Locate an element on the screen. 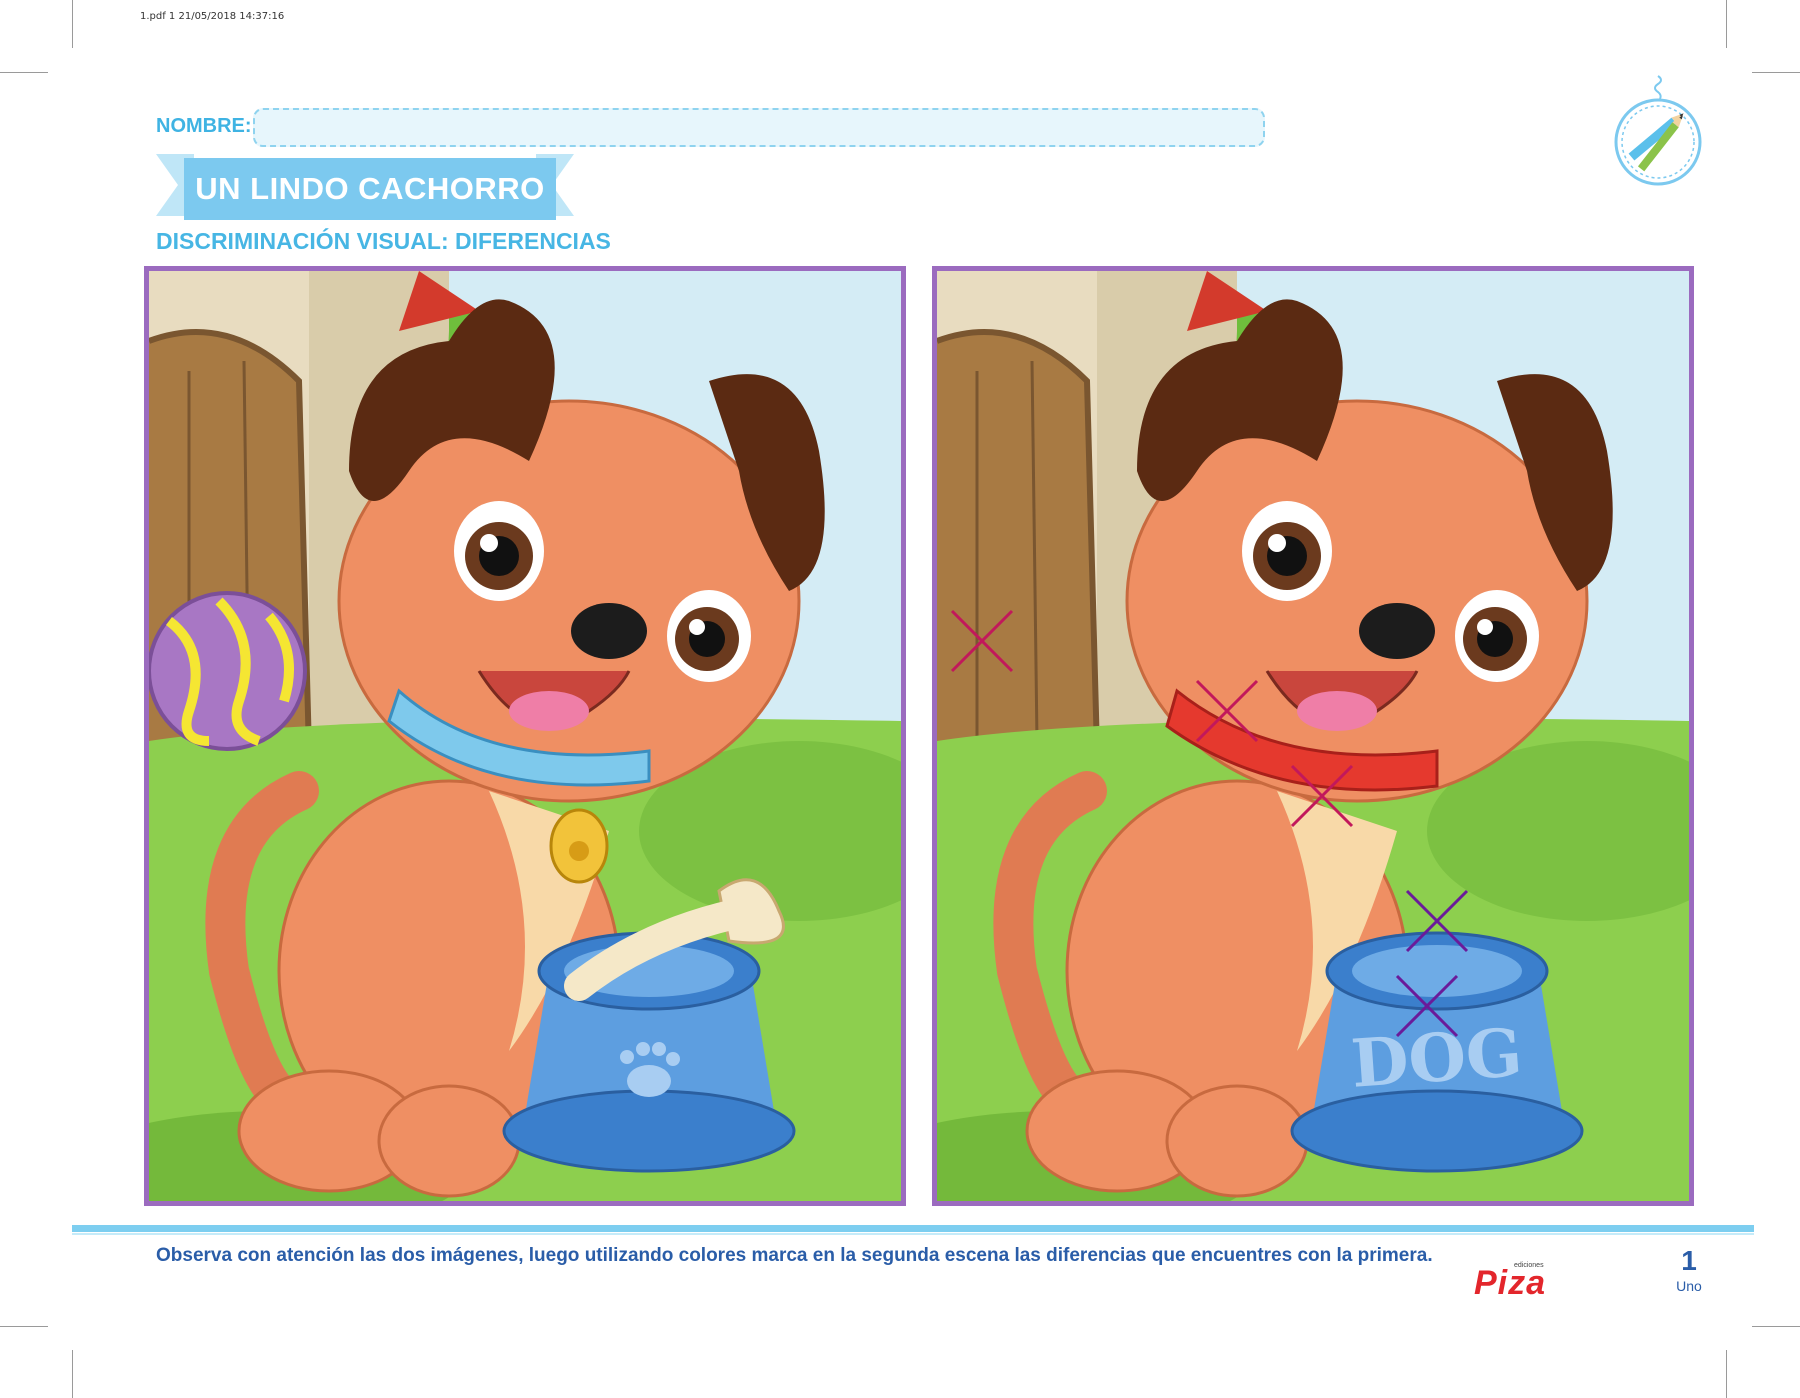 The width and height of the screenshot is (1800, 1398). worksheet-title: UN LINDO CACHORRO is located at coordinates (370, 189).